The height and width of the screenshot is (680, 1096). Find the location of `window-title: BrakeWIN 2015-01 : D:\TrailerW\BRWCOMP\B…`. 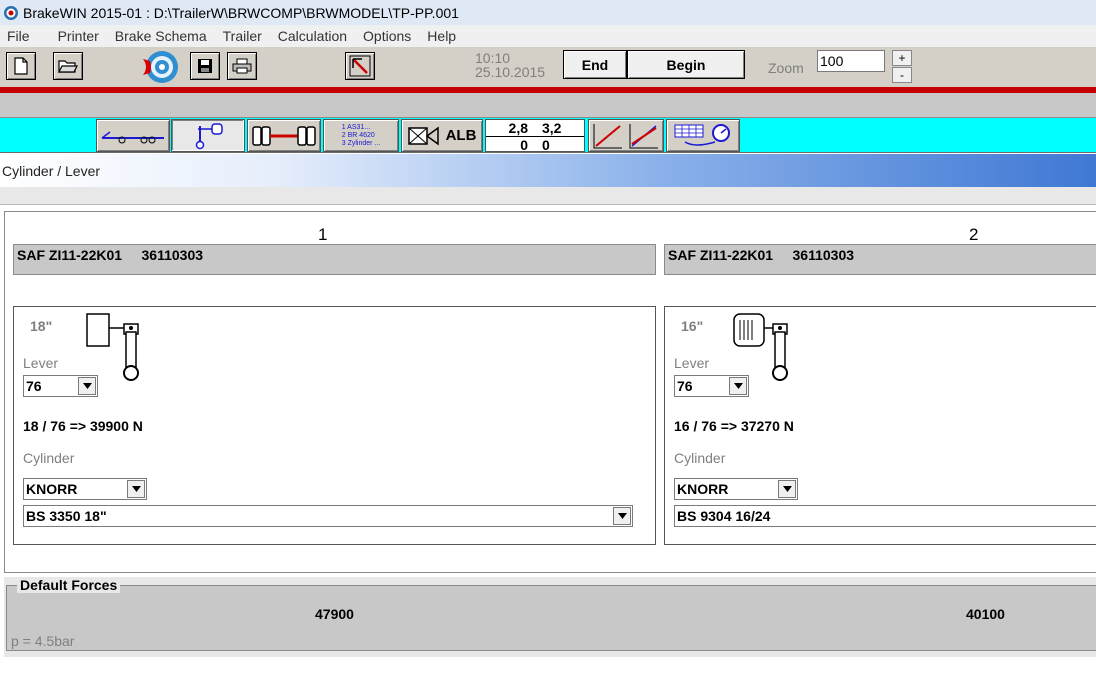

window-title: BrakeWIN 2015-01 : D:\TrailerW\BRWCOMP\B… is located at coordinates (241, 12).